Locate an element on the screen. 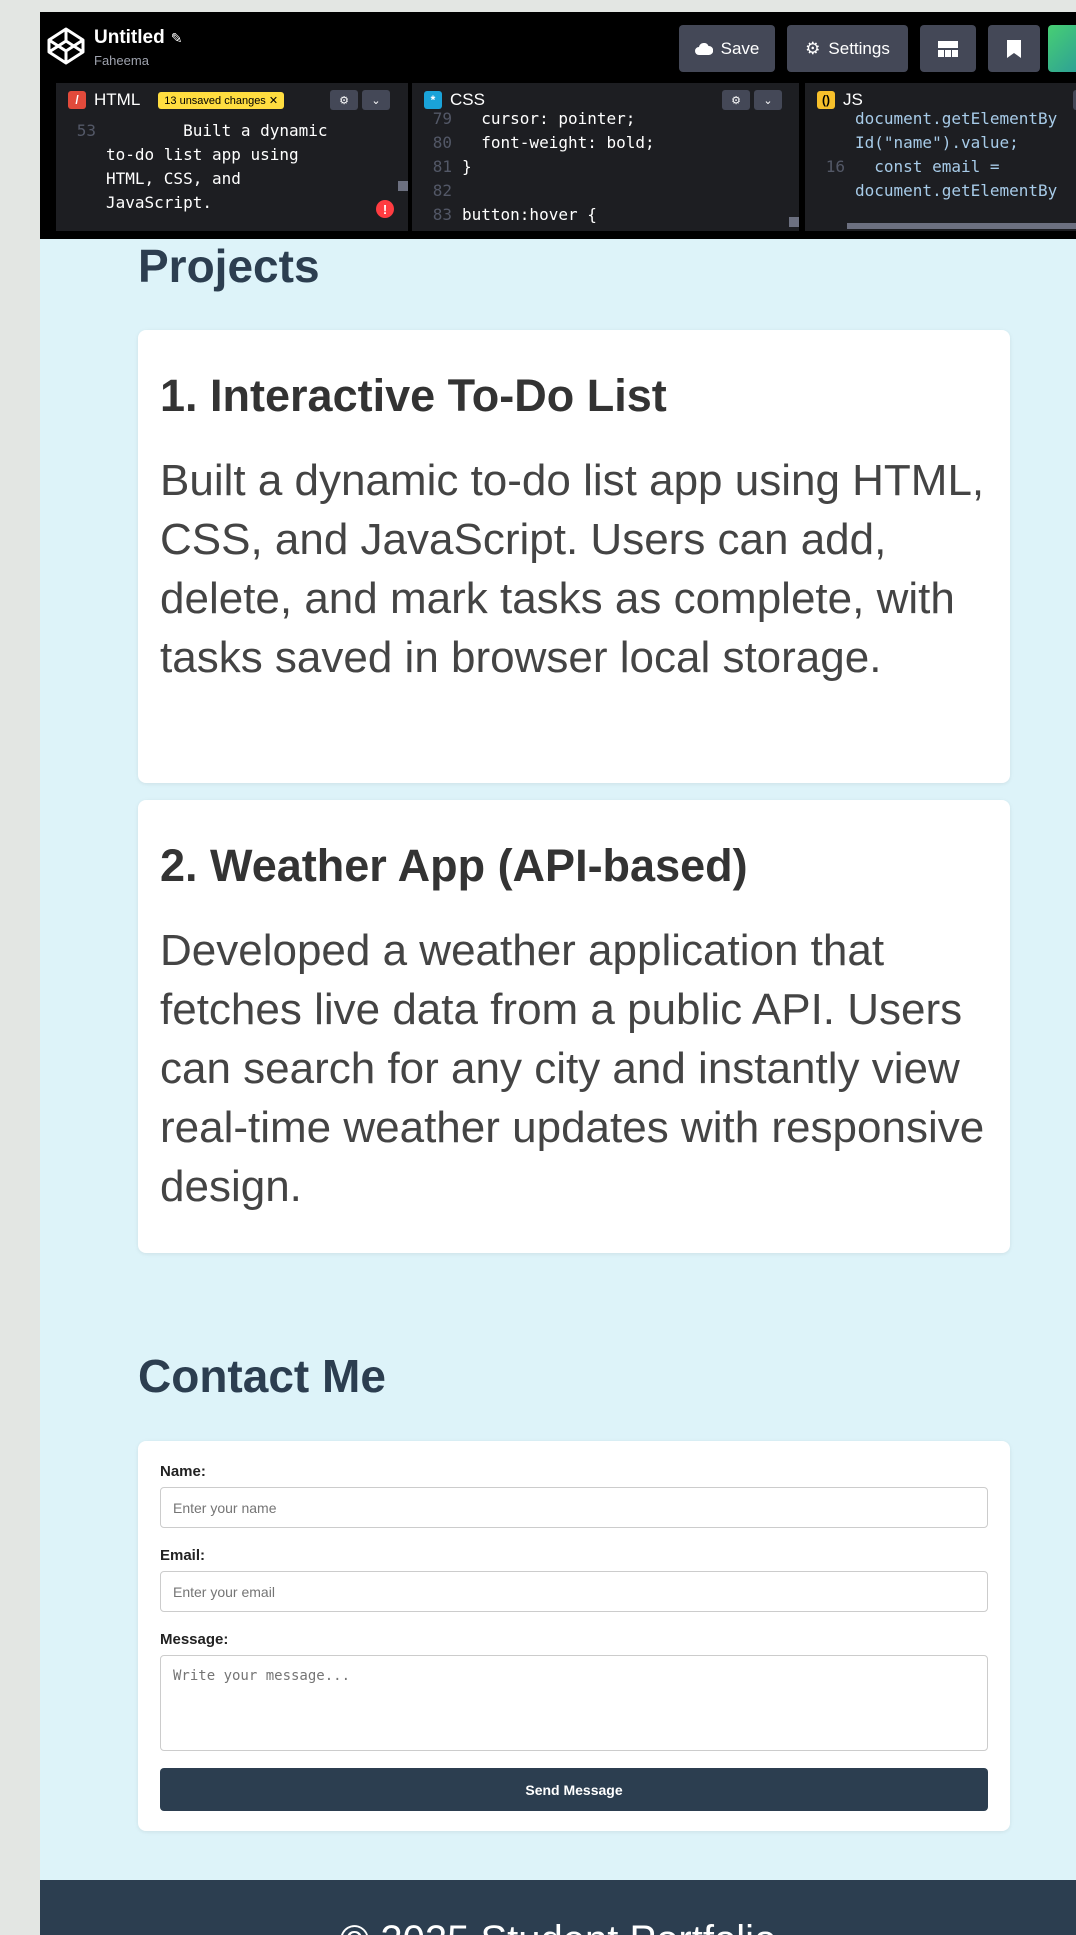  js-code-line: Id("name").value; is located at coordinates (940, 143).